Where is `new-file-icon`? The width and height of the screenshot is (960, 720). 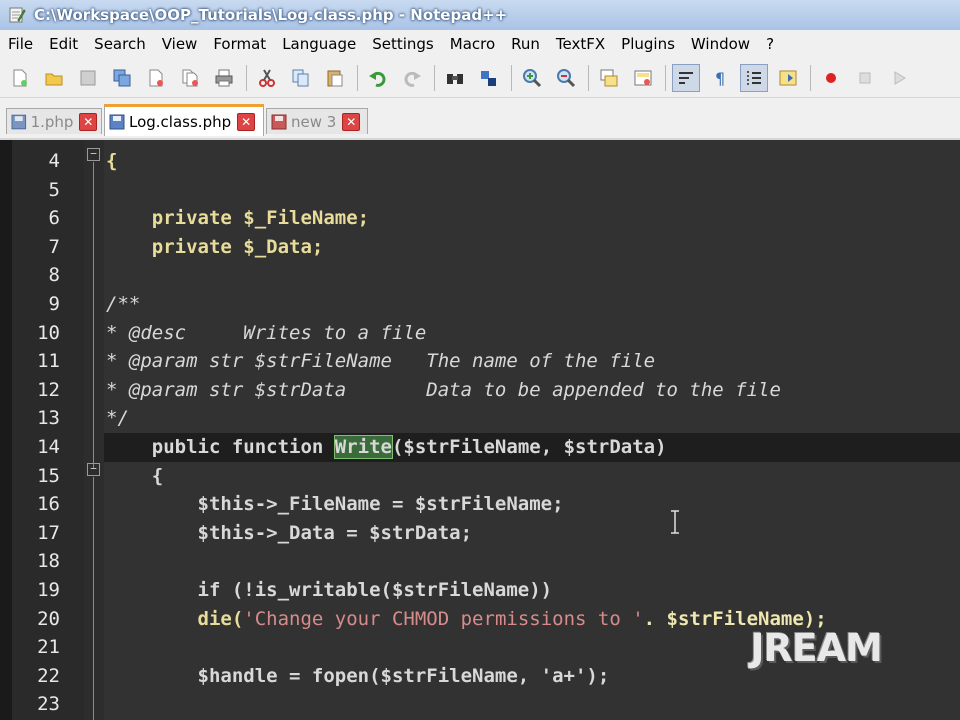
new-file-icon is located at coordinates (20, 78).